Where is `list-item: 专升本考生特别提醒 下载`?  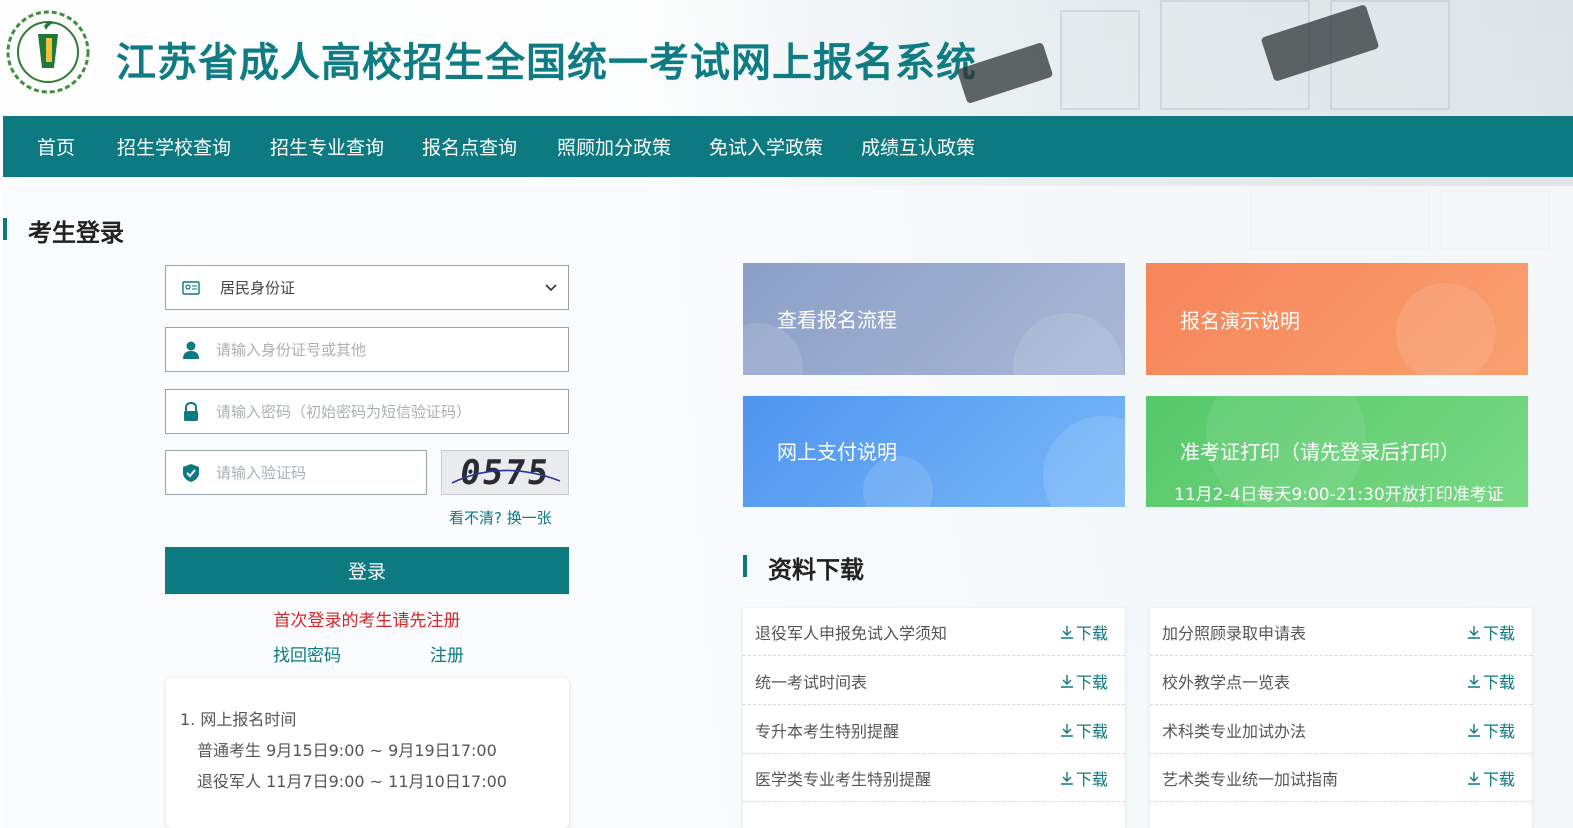
list-item: 专升本考生特别提醒 下载 is located at coordinates (934, 730).